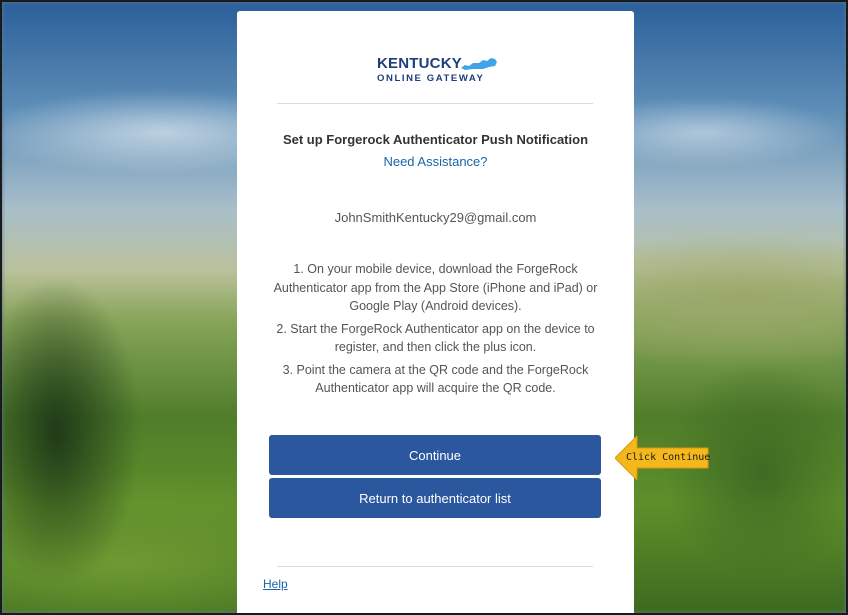 This screenshot has height=615, width=848. Describe the element at coordinates (435, 103) in the screenshot. I see `header-divider` at that location.